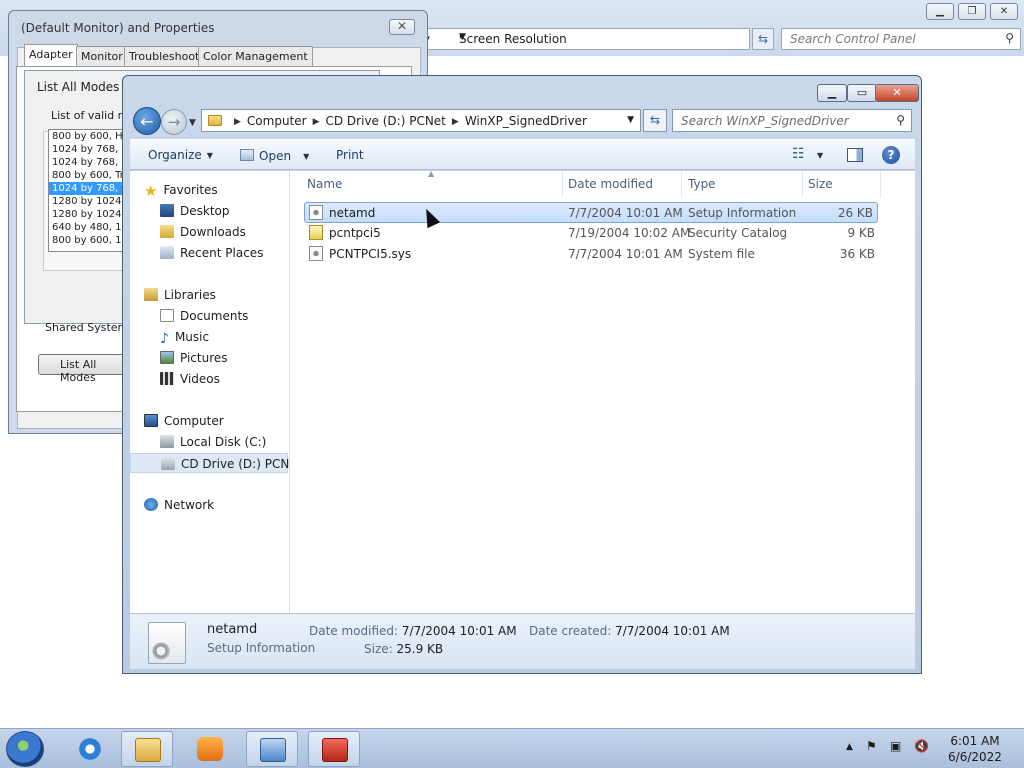 The image size is (1024, 768). I want to click on nav-label: Videos, so click(200, 379).